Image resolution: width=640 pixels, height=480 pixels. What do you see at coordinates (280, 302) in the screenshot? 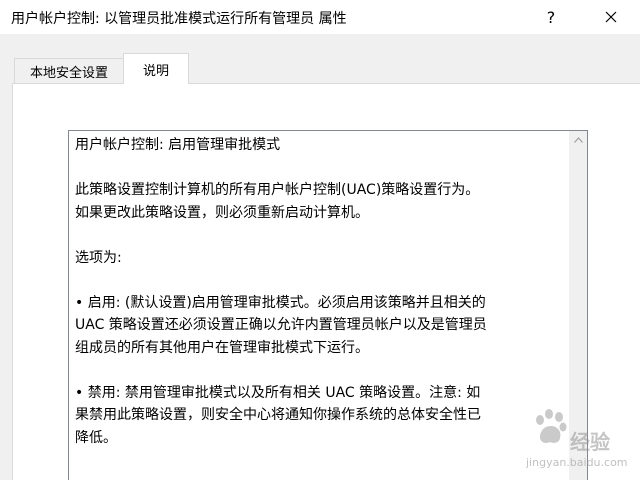
I see `option-enabled-line: • 启用: (默认设置)启用管理审批模式。必须启用该策略并且相关的` at bounding box center [280, 302].